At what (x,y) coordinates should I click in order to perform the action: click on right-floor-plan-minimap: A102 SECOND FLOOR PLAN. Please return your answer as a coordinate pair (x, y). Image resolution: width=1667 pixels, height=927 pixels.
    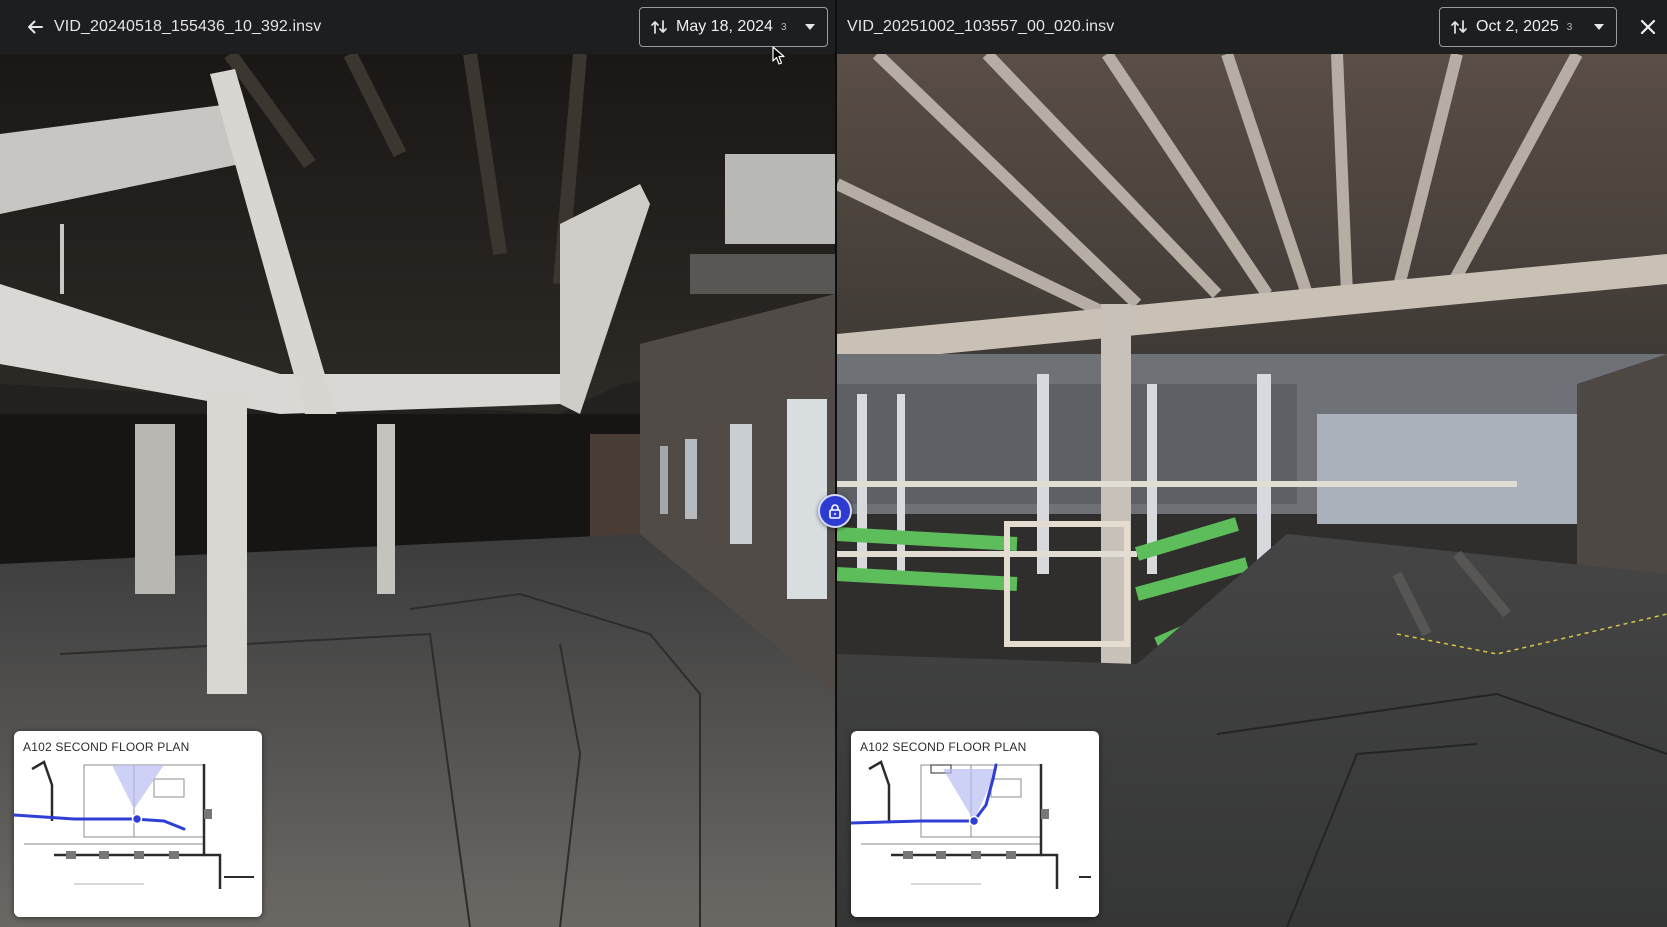
    Looking at the image, I should click on (975, 824).